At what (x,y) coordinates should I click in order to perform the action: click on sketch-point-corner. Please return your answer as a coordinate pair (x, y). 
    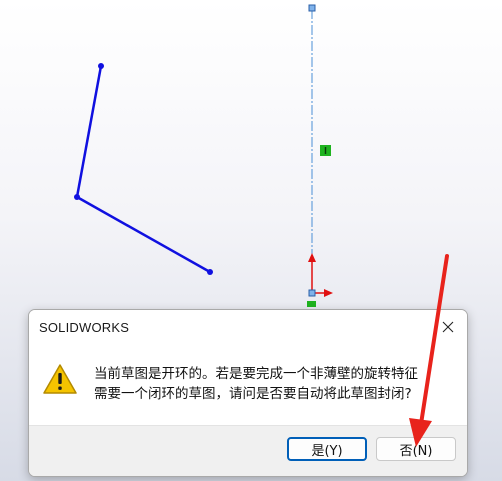
    Looking at the image, I should click on (77, 197).